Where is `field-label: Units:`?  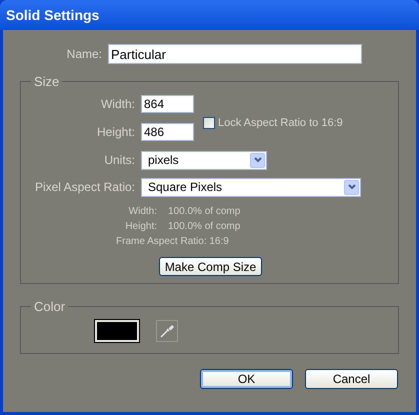
field-label: Units: is located at coordinates (119, 160).